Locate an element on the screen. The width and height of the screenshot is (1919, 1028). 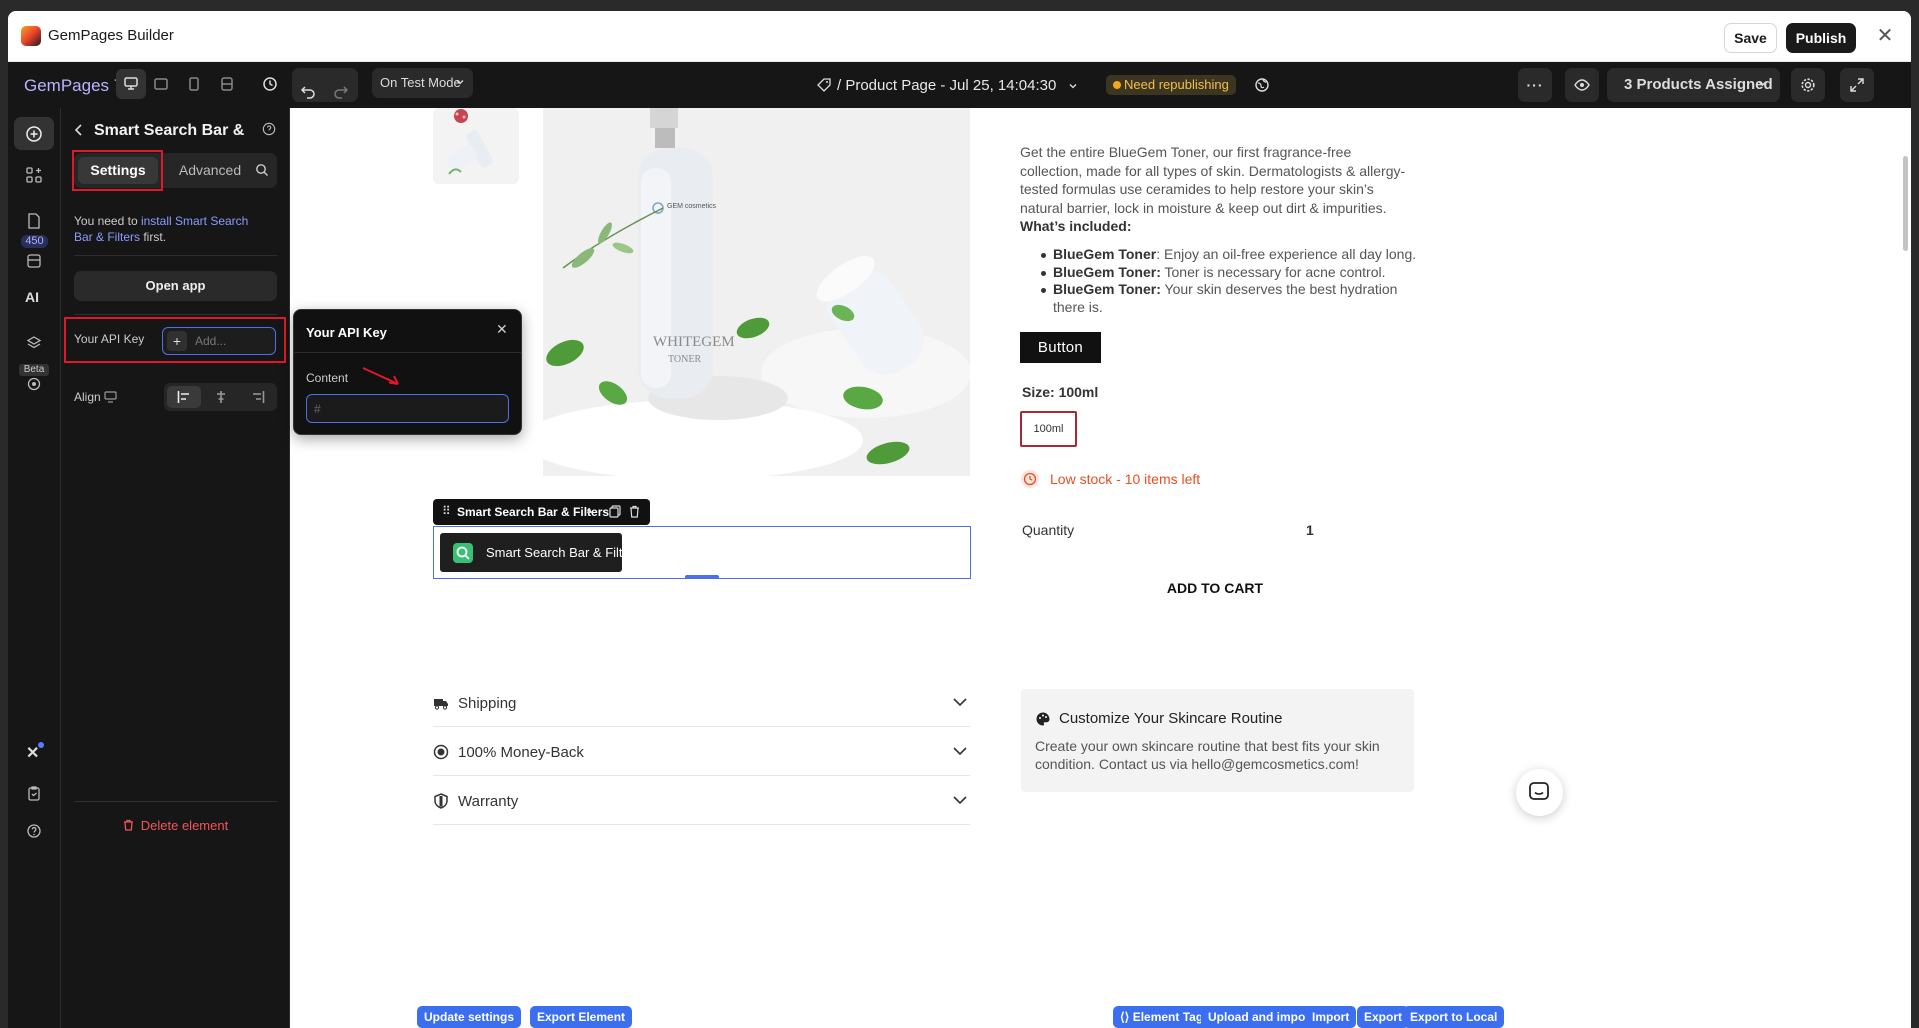
accordion-money-back: 100% Money-Back is located at coordinates (701, 751).